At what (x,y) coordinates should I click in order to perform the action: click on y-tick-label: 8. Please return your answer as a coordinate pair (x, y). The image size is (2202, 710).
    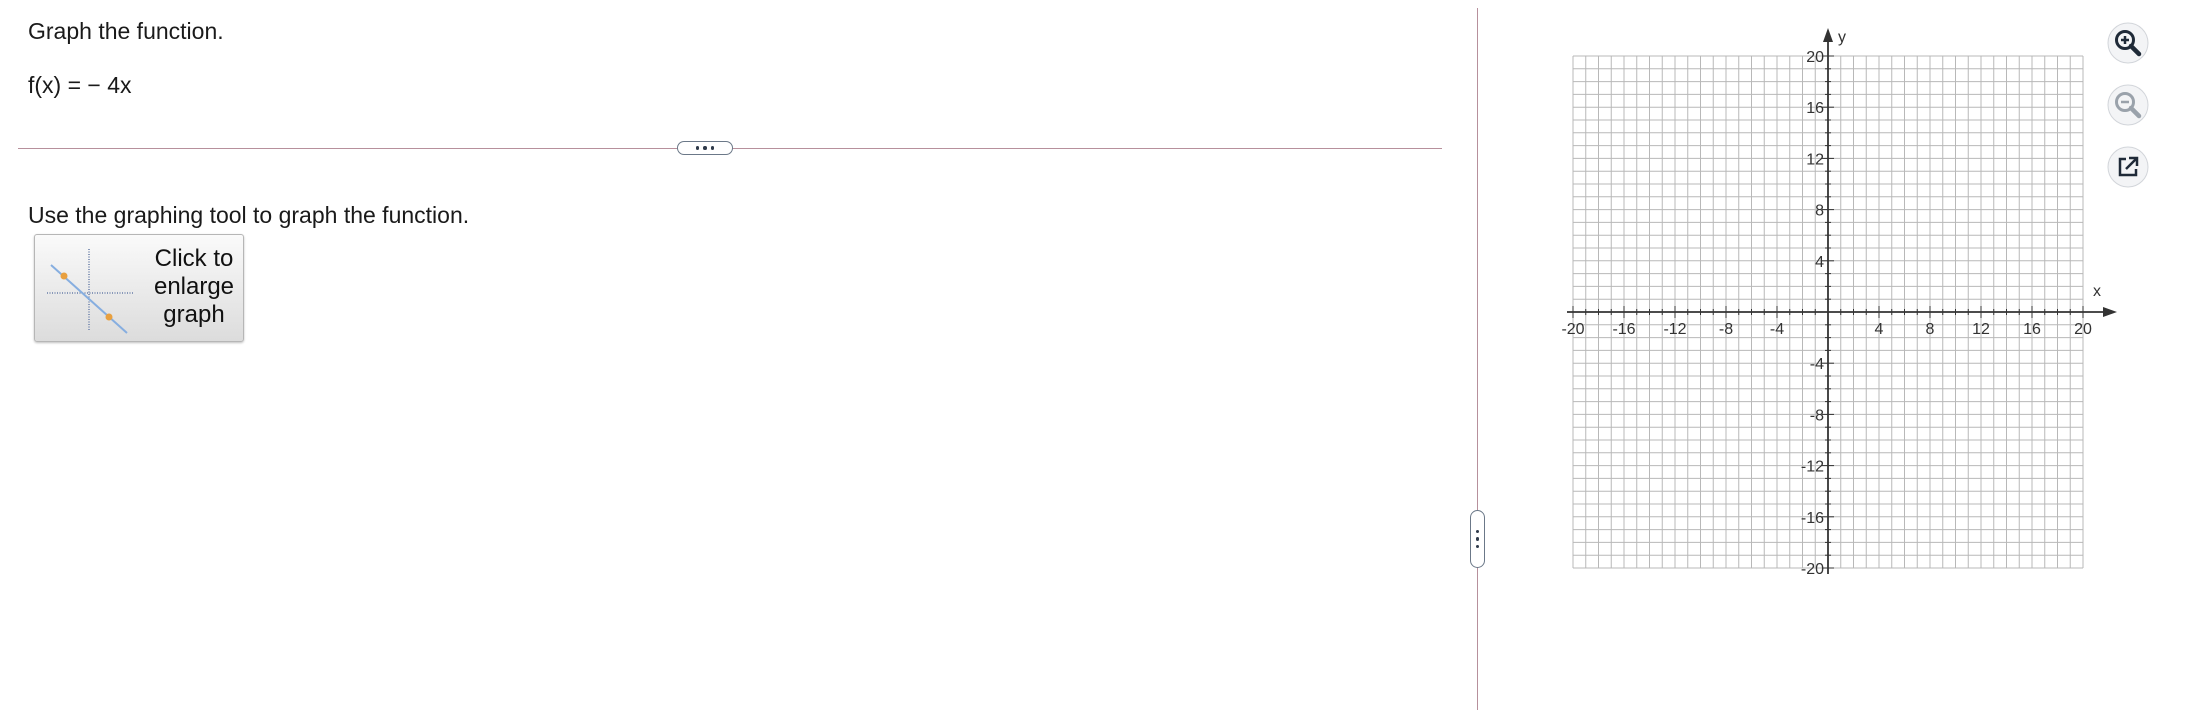
    Looking at the image, I should click on (1819, 211).